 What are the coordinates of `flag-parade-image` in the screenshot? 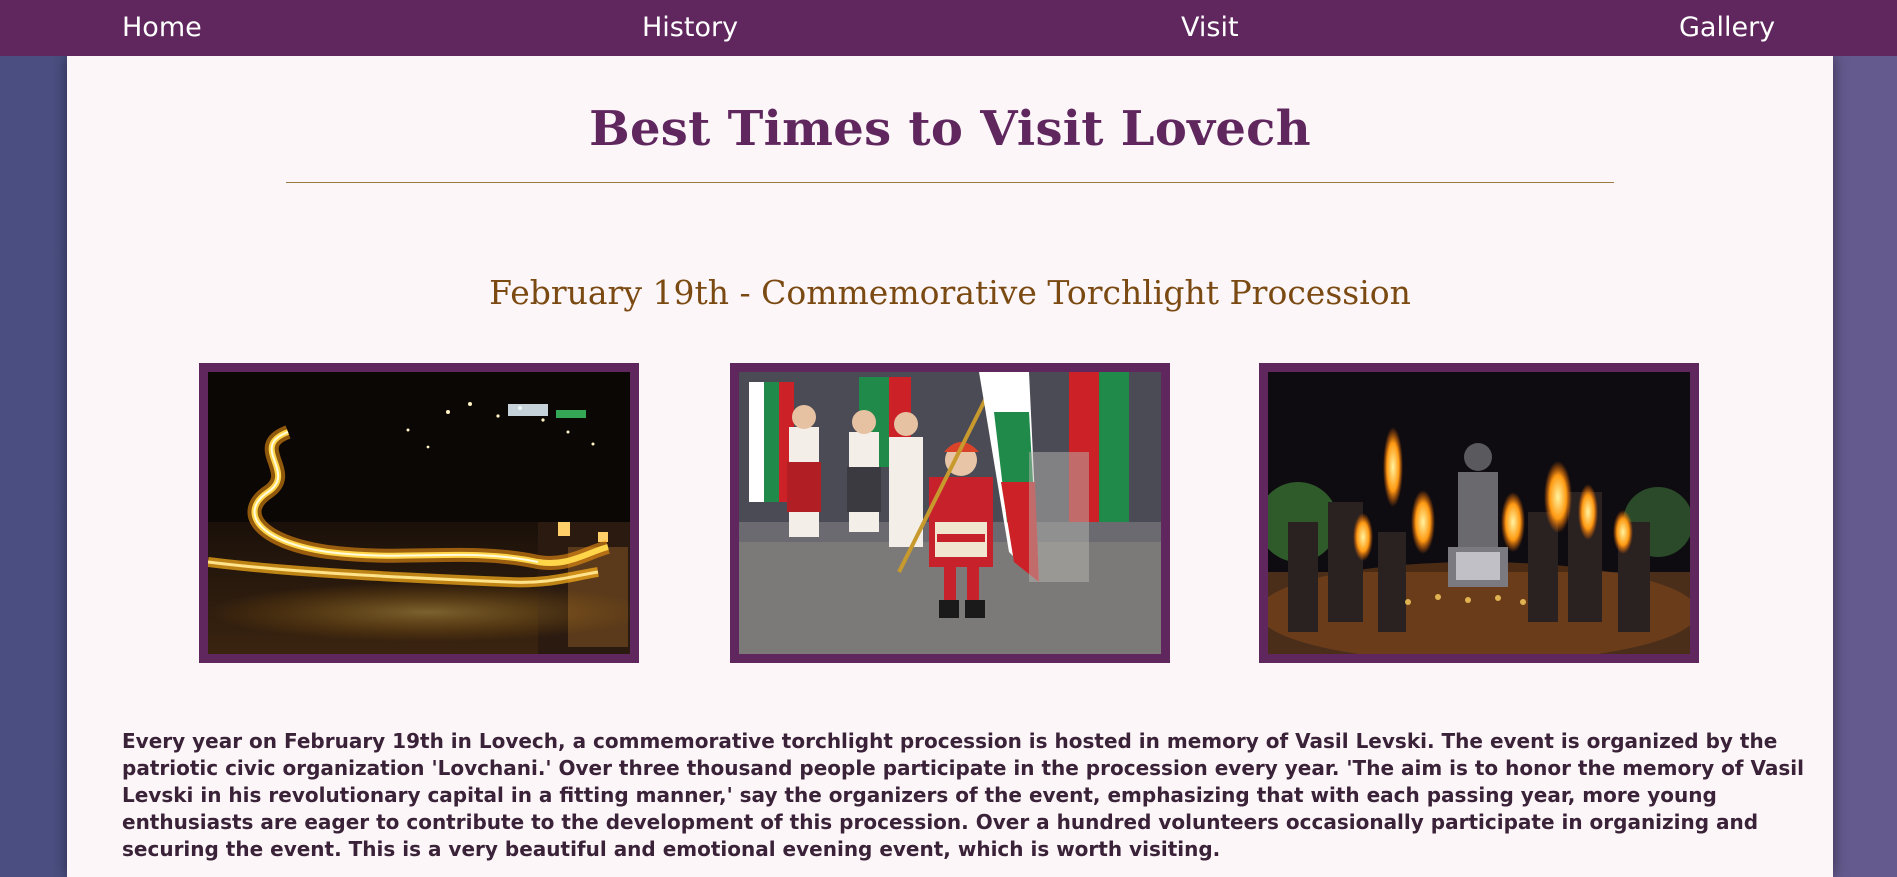 It's located at (950, 513).